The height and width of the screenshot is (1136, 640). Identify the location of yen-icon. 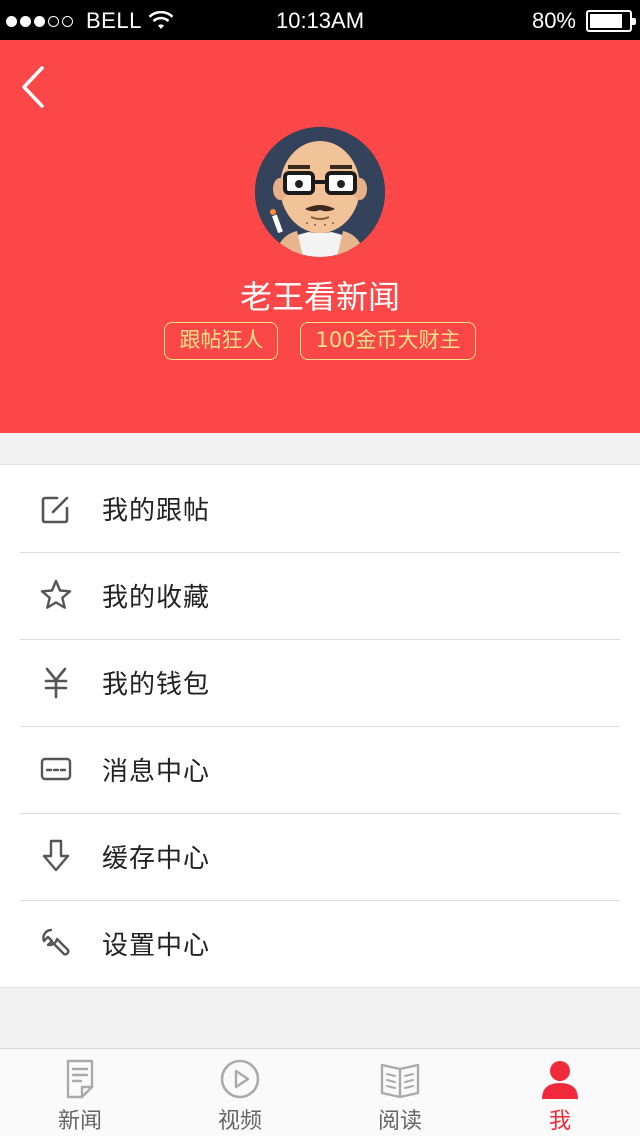
(56, 682).